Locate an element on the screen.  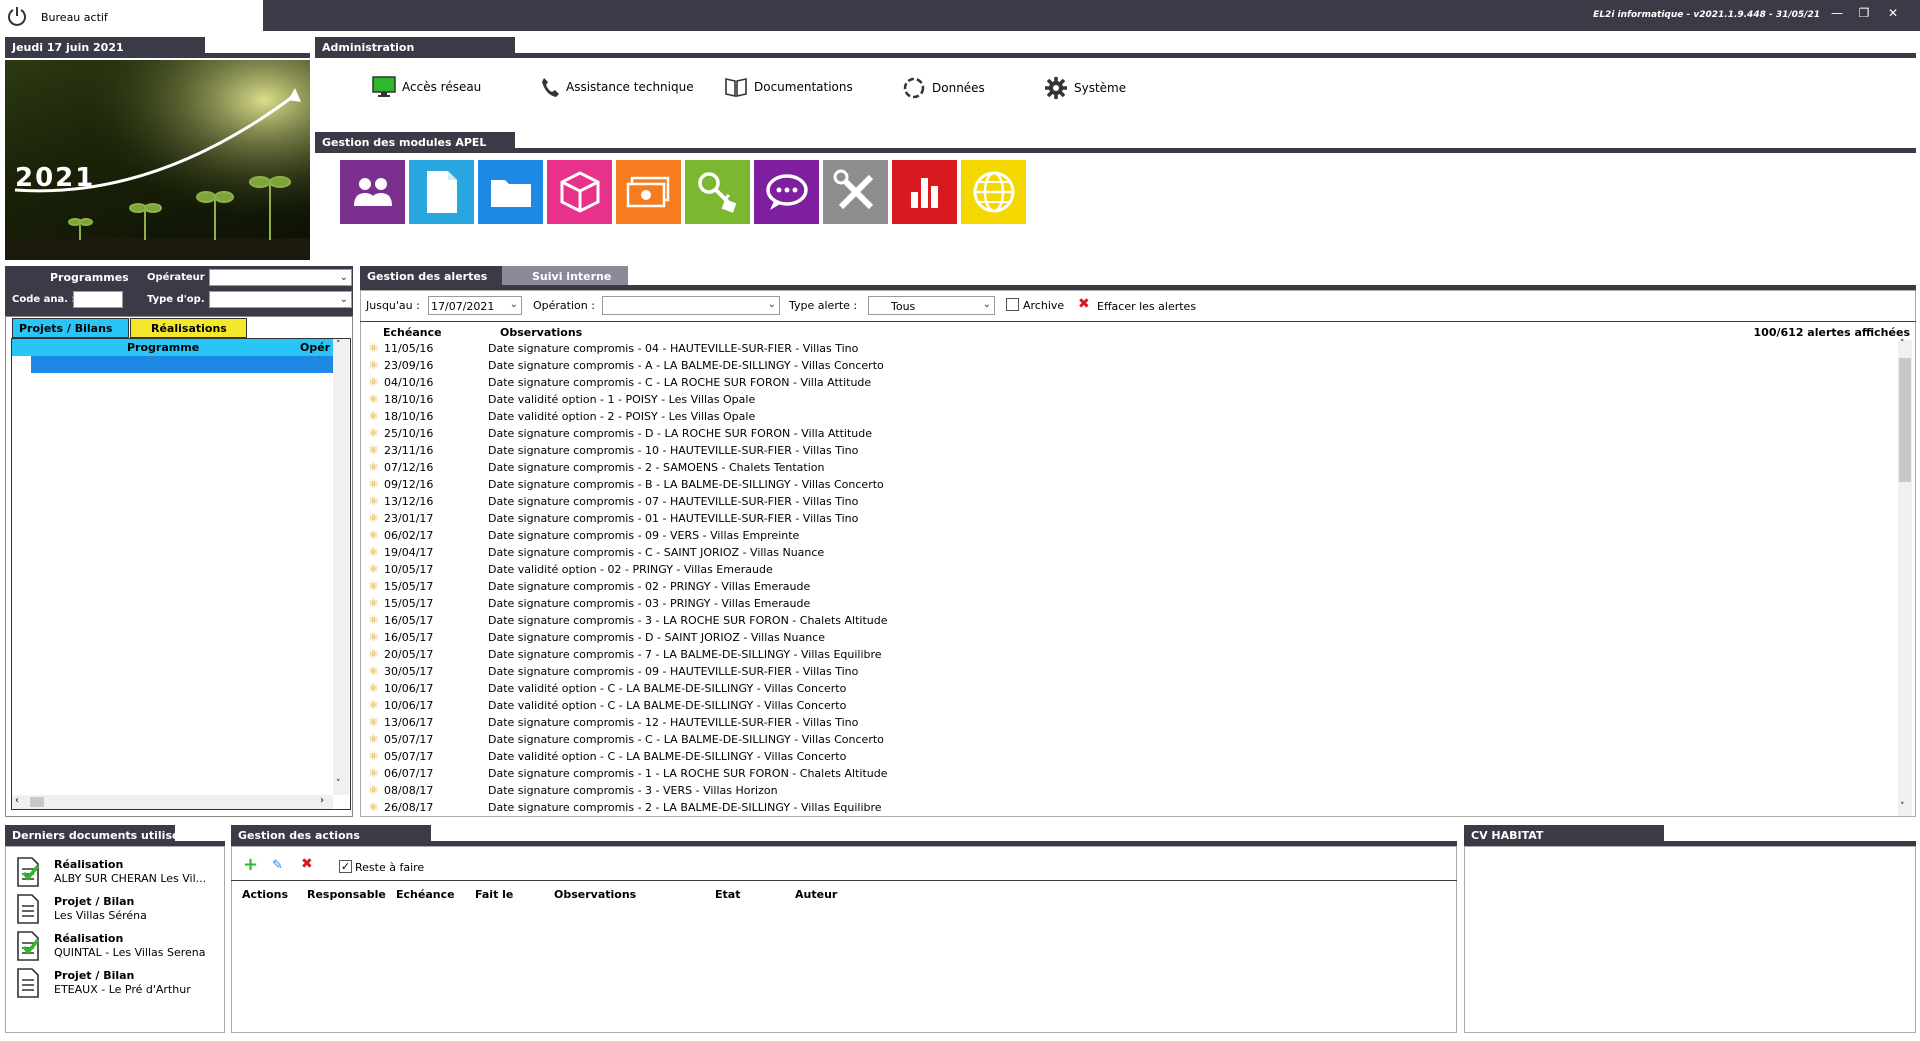
effacer-alertes-button: Effacer les alertes is located at coordinates (1146, 306).